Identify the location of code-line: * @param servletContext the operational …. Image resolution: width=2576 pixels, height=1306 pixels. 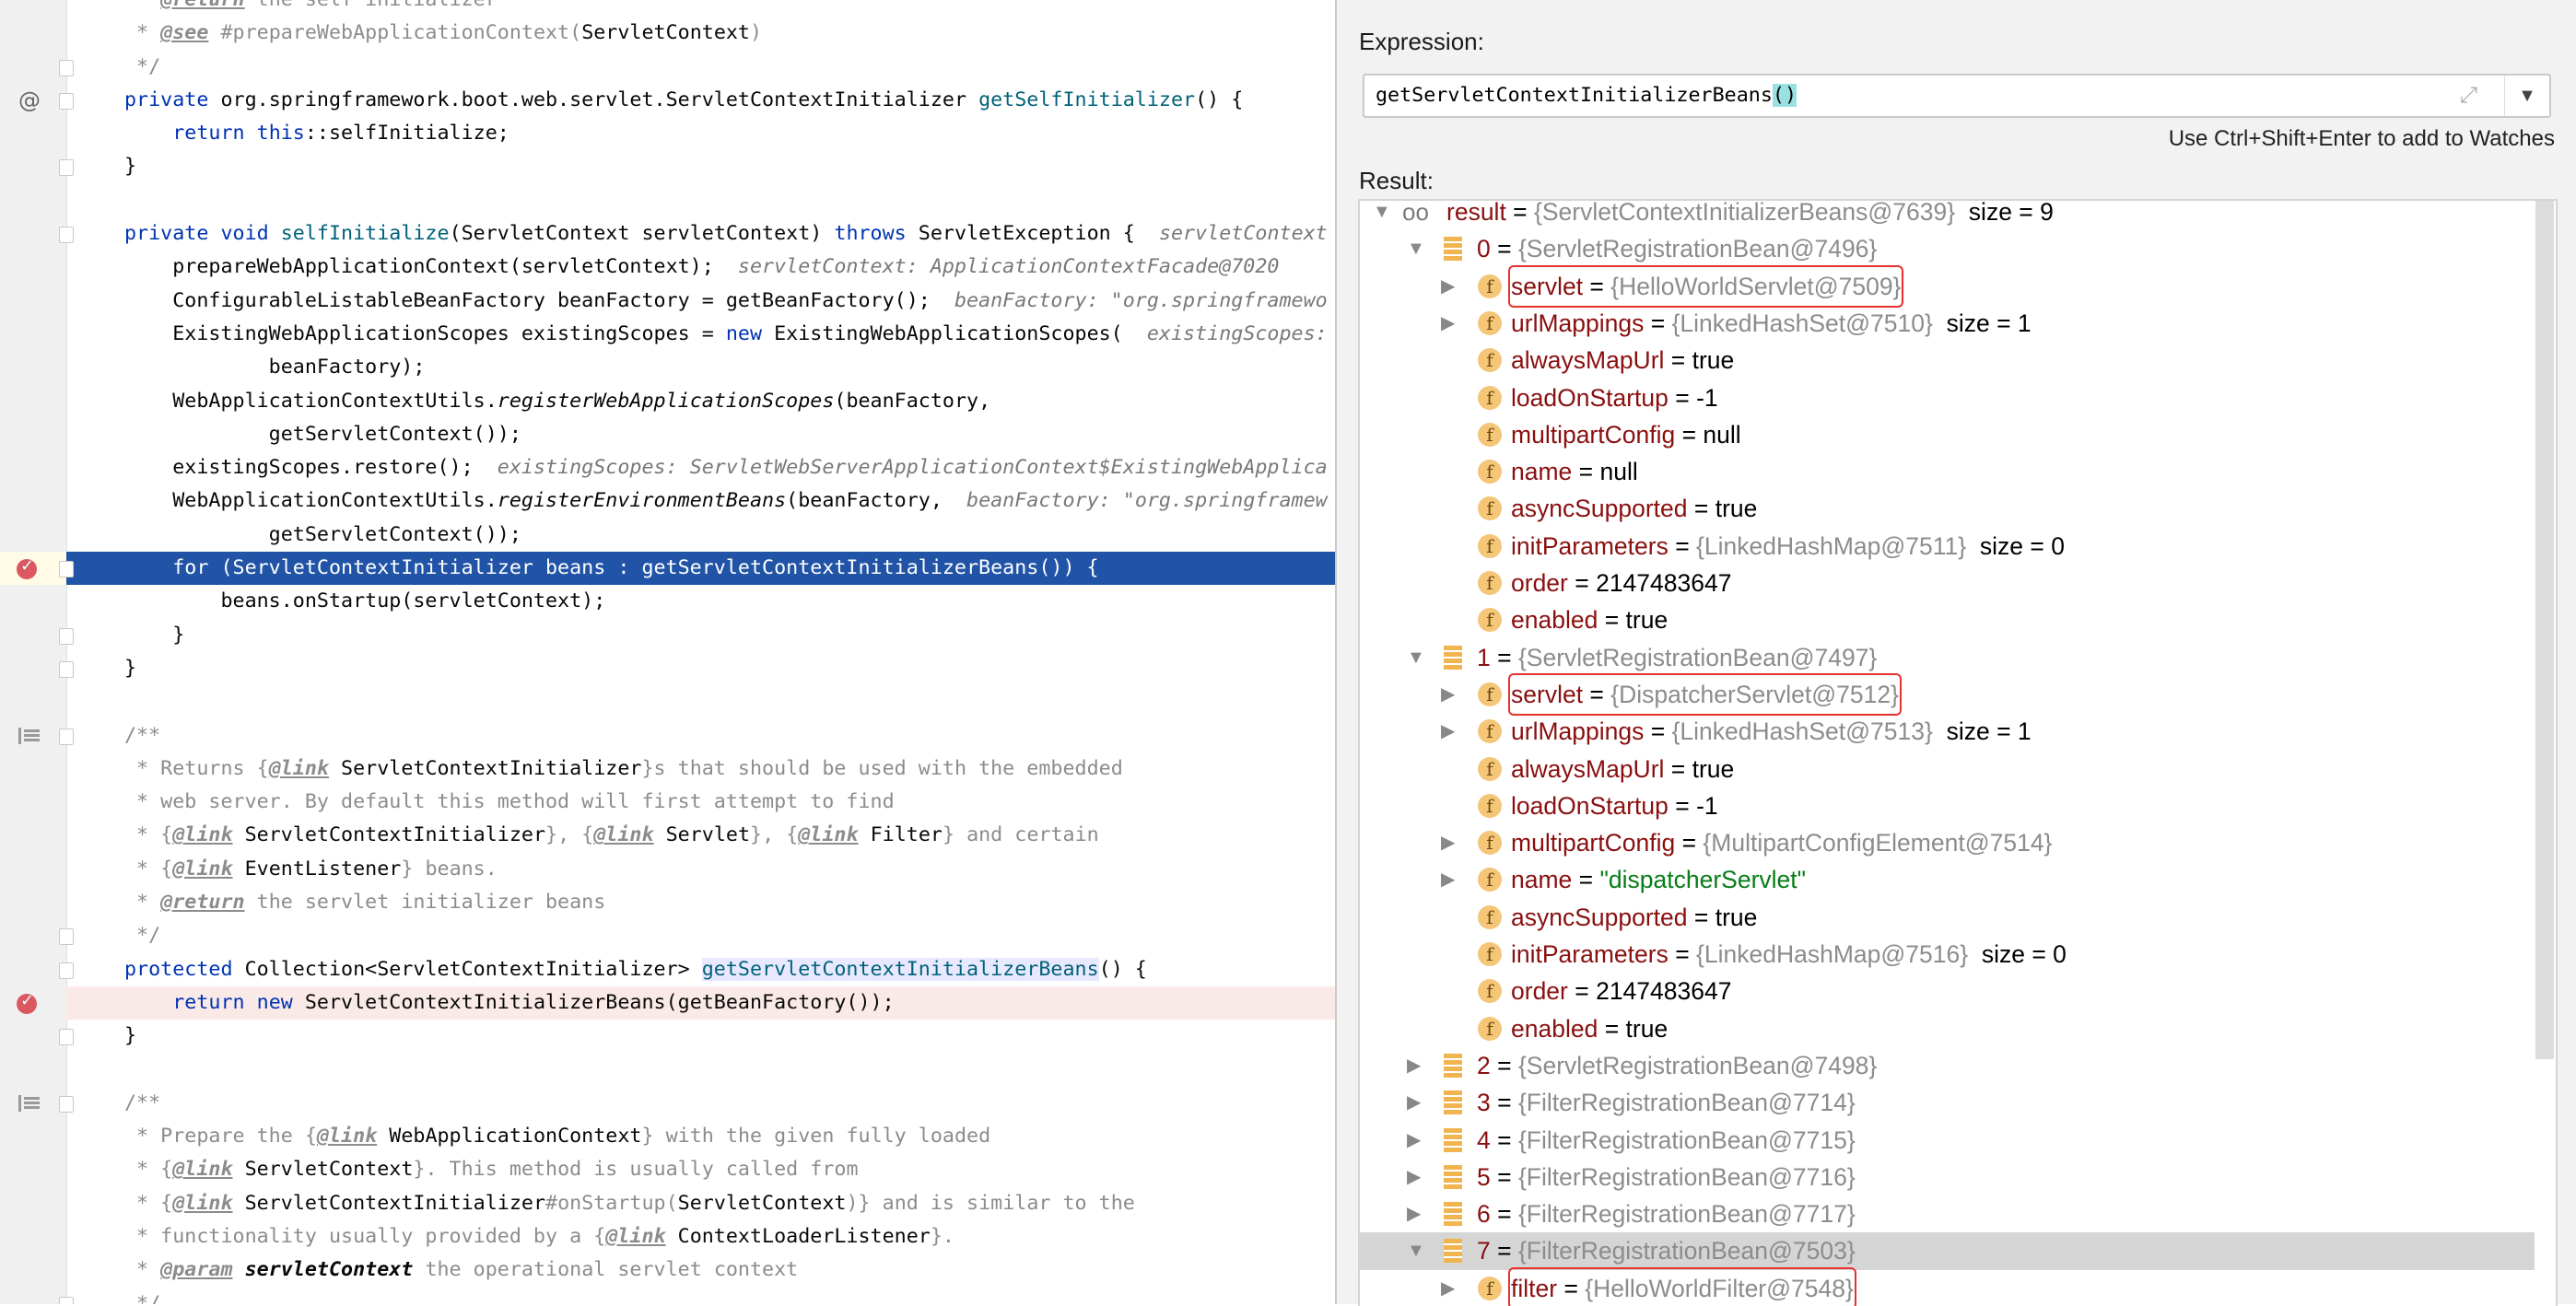
(667, 1270).